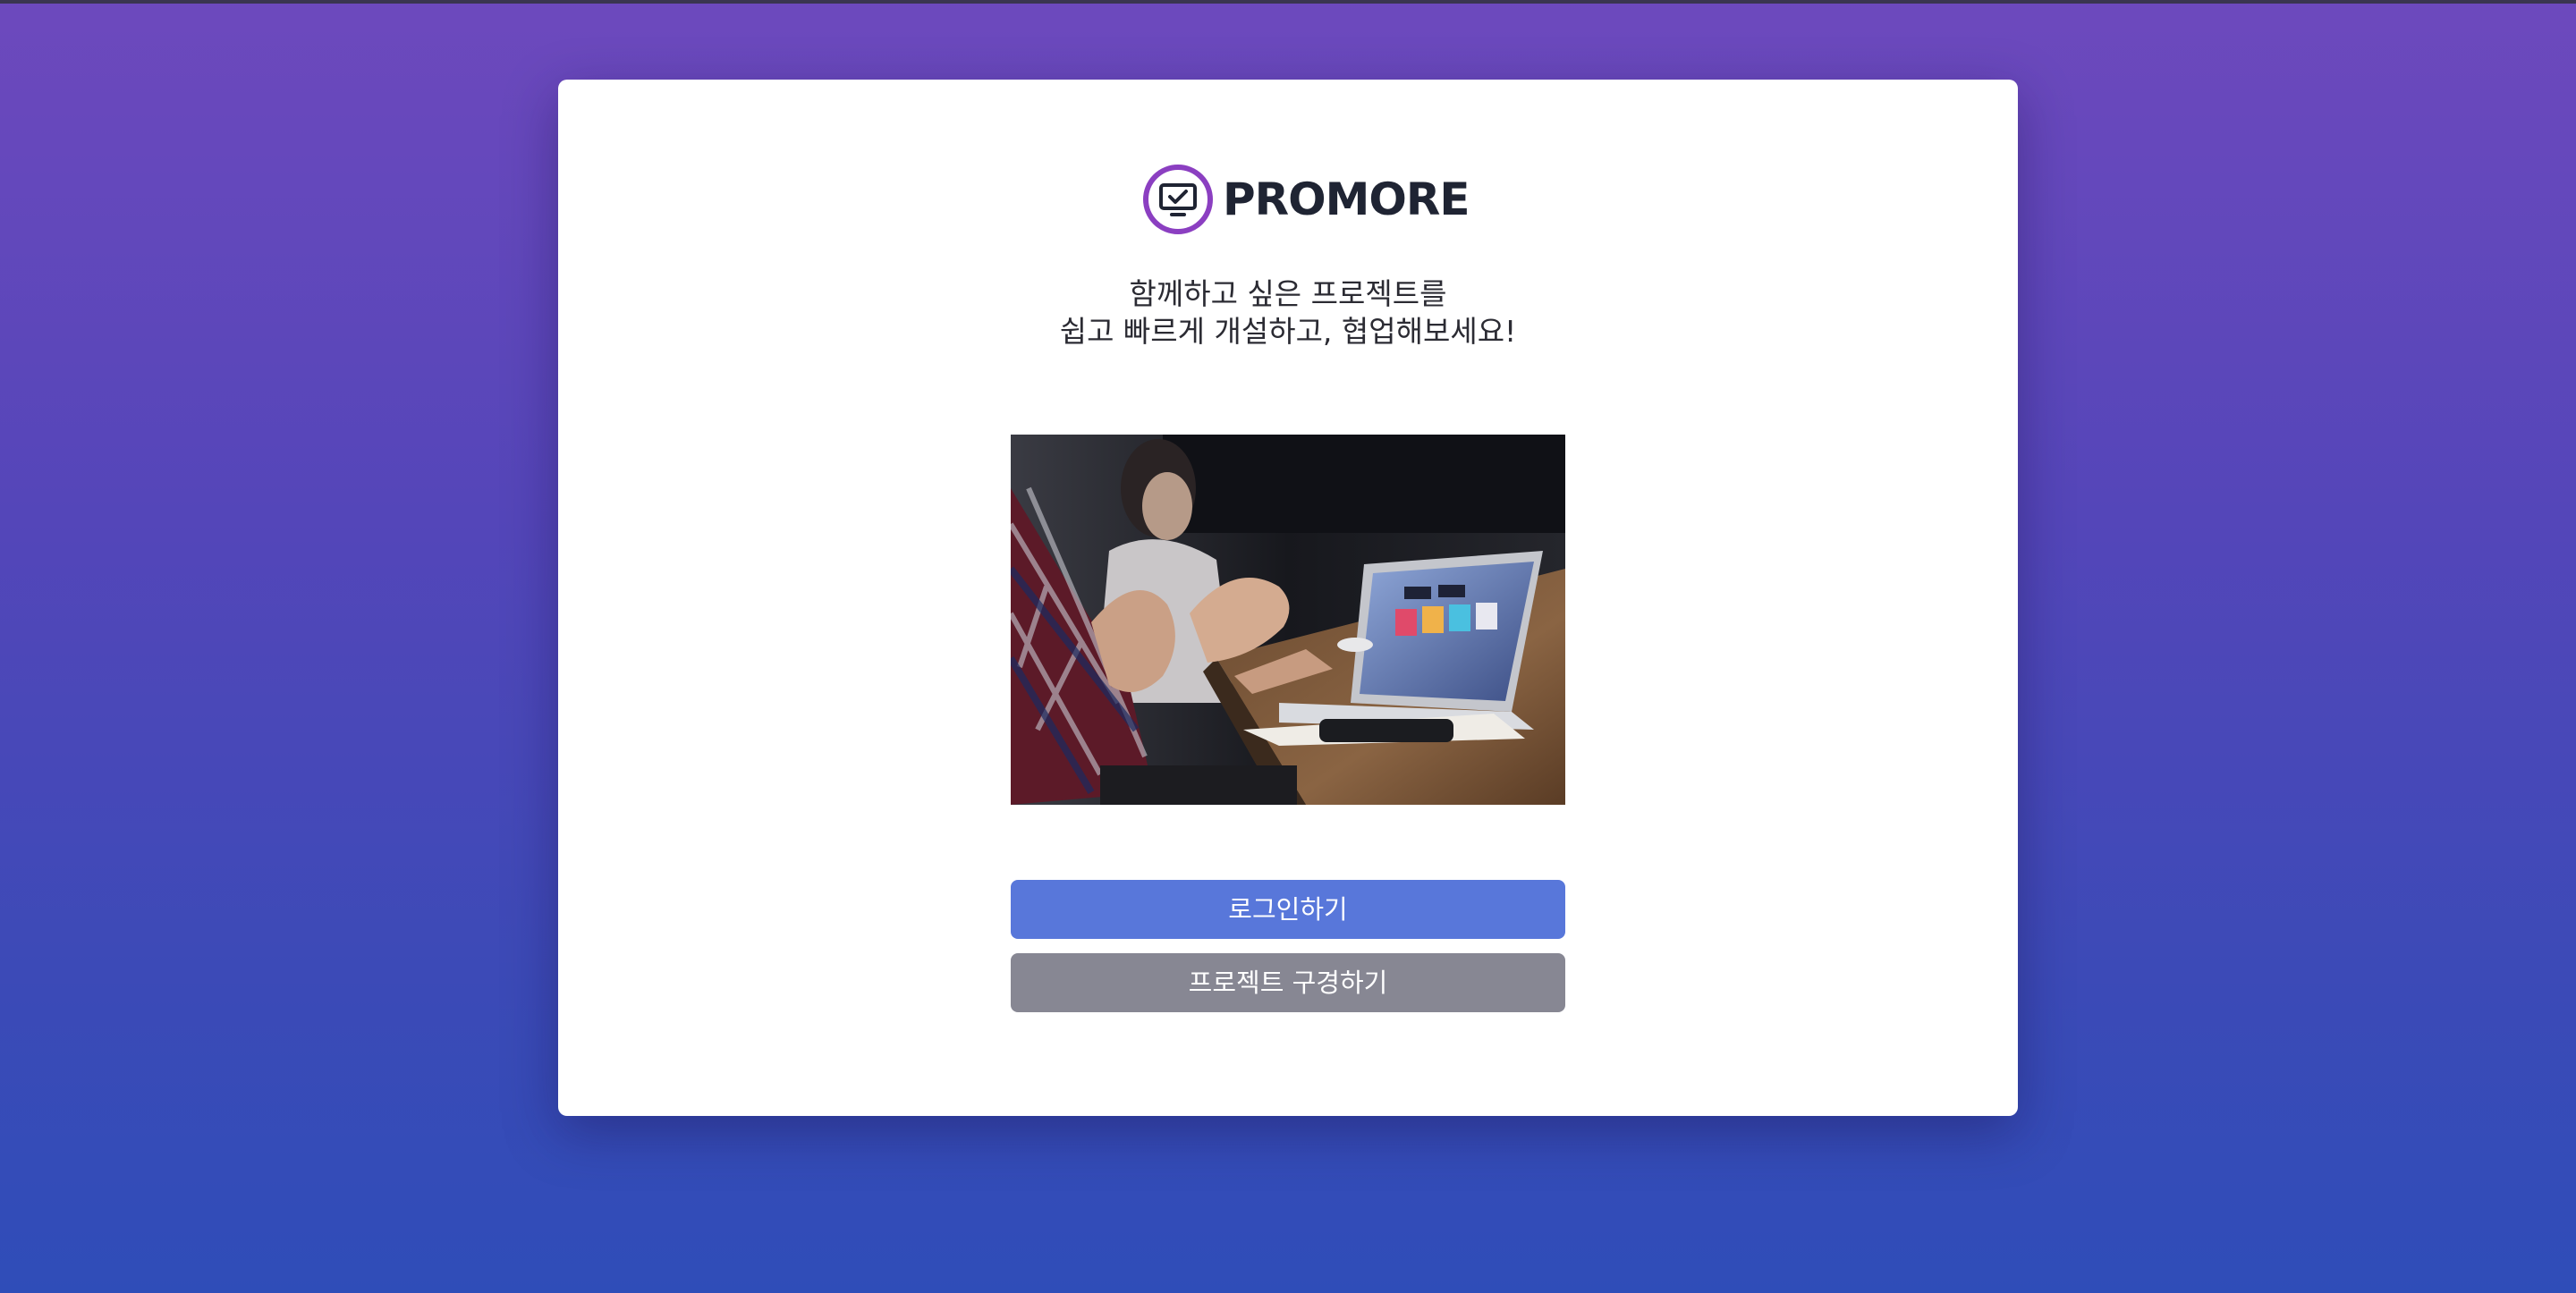 The width and height of the screenshot is (2576, 1293). I want to click on meeting-photo-illustration, so click(1288, 620).